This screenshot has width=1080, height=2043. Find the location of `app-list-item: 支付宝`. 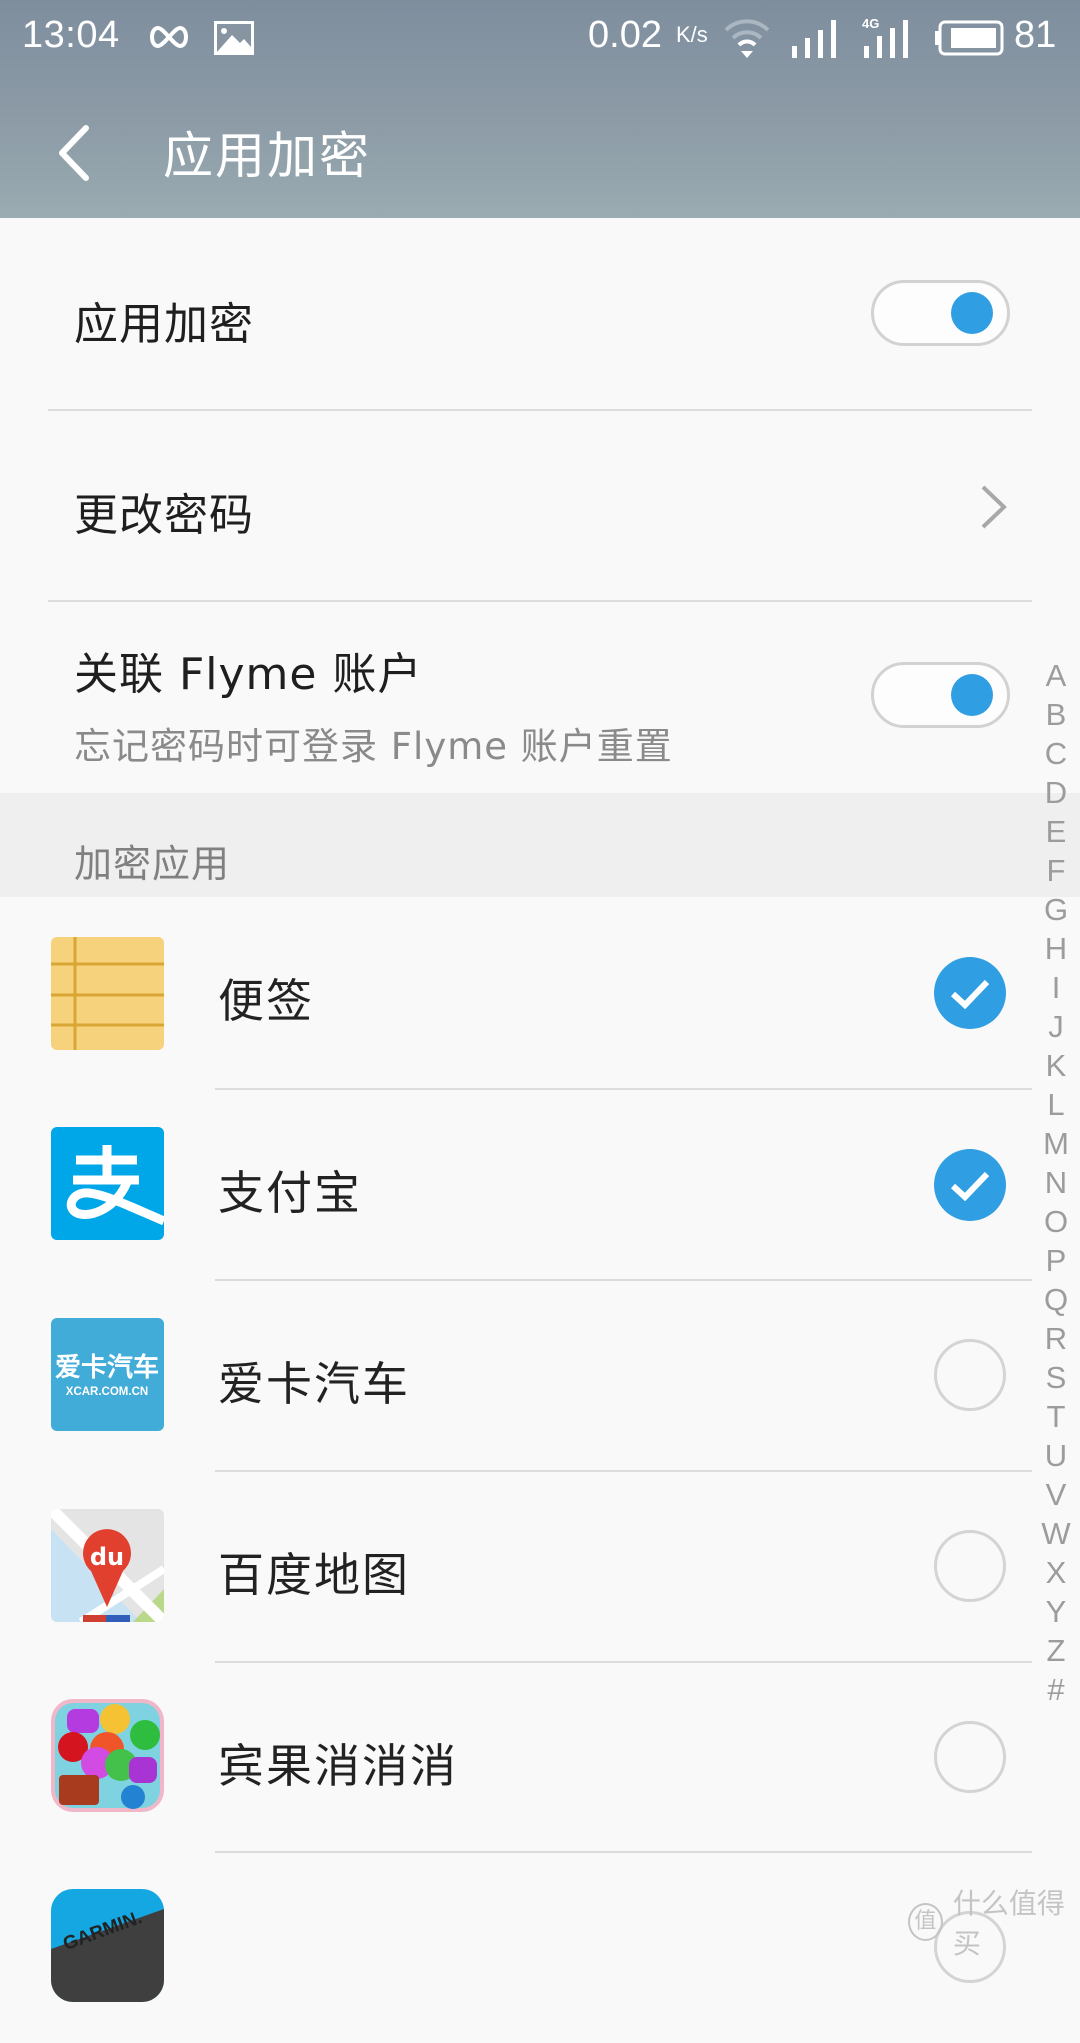

app-list-item: 支付宝 is located at coordinates (516, 1184).